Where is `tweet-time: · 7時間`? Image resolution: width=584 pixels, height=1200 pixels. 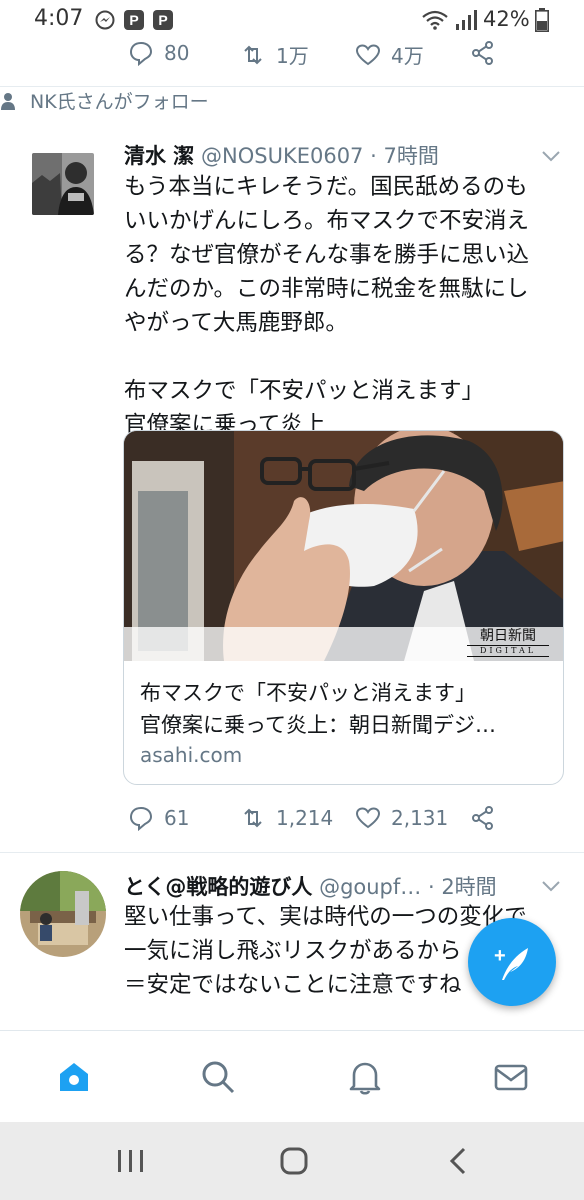 tweet-time: · 7時間 is located at coordinates (404, 156).